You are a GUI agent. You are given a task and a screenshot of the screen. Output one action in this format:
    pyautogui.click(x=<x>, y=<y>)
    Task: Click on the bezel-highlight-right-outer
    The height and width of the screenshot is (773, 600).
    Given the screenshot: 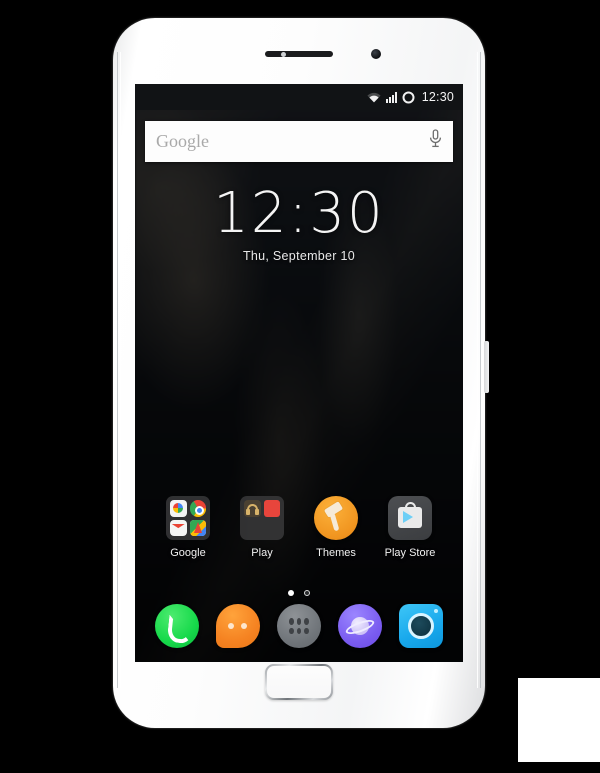 What is the action you would take?
    pyautogui.click(x=480, y=370)
    